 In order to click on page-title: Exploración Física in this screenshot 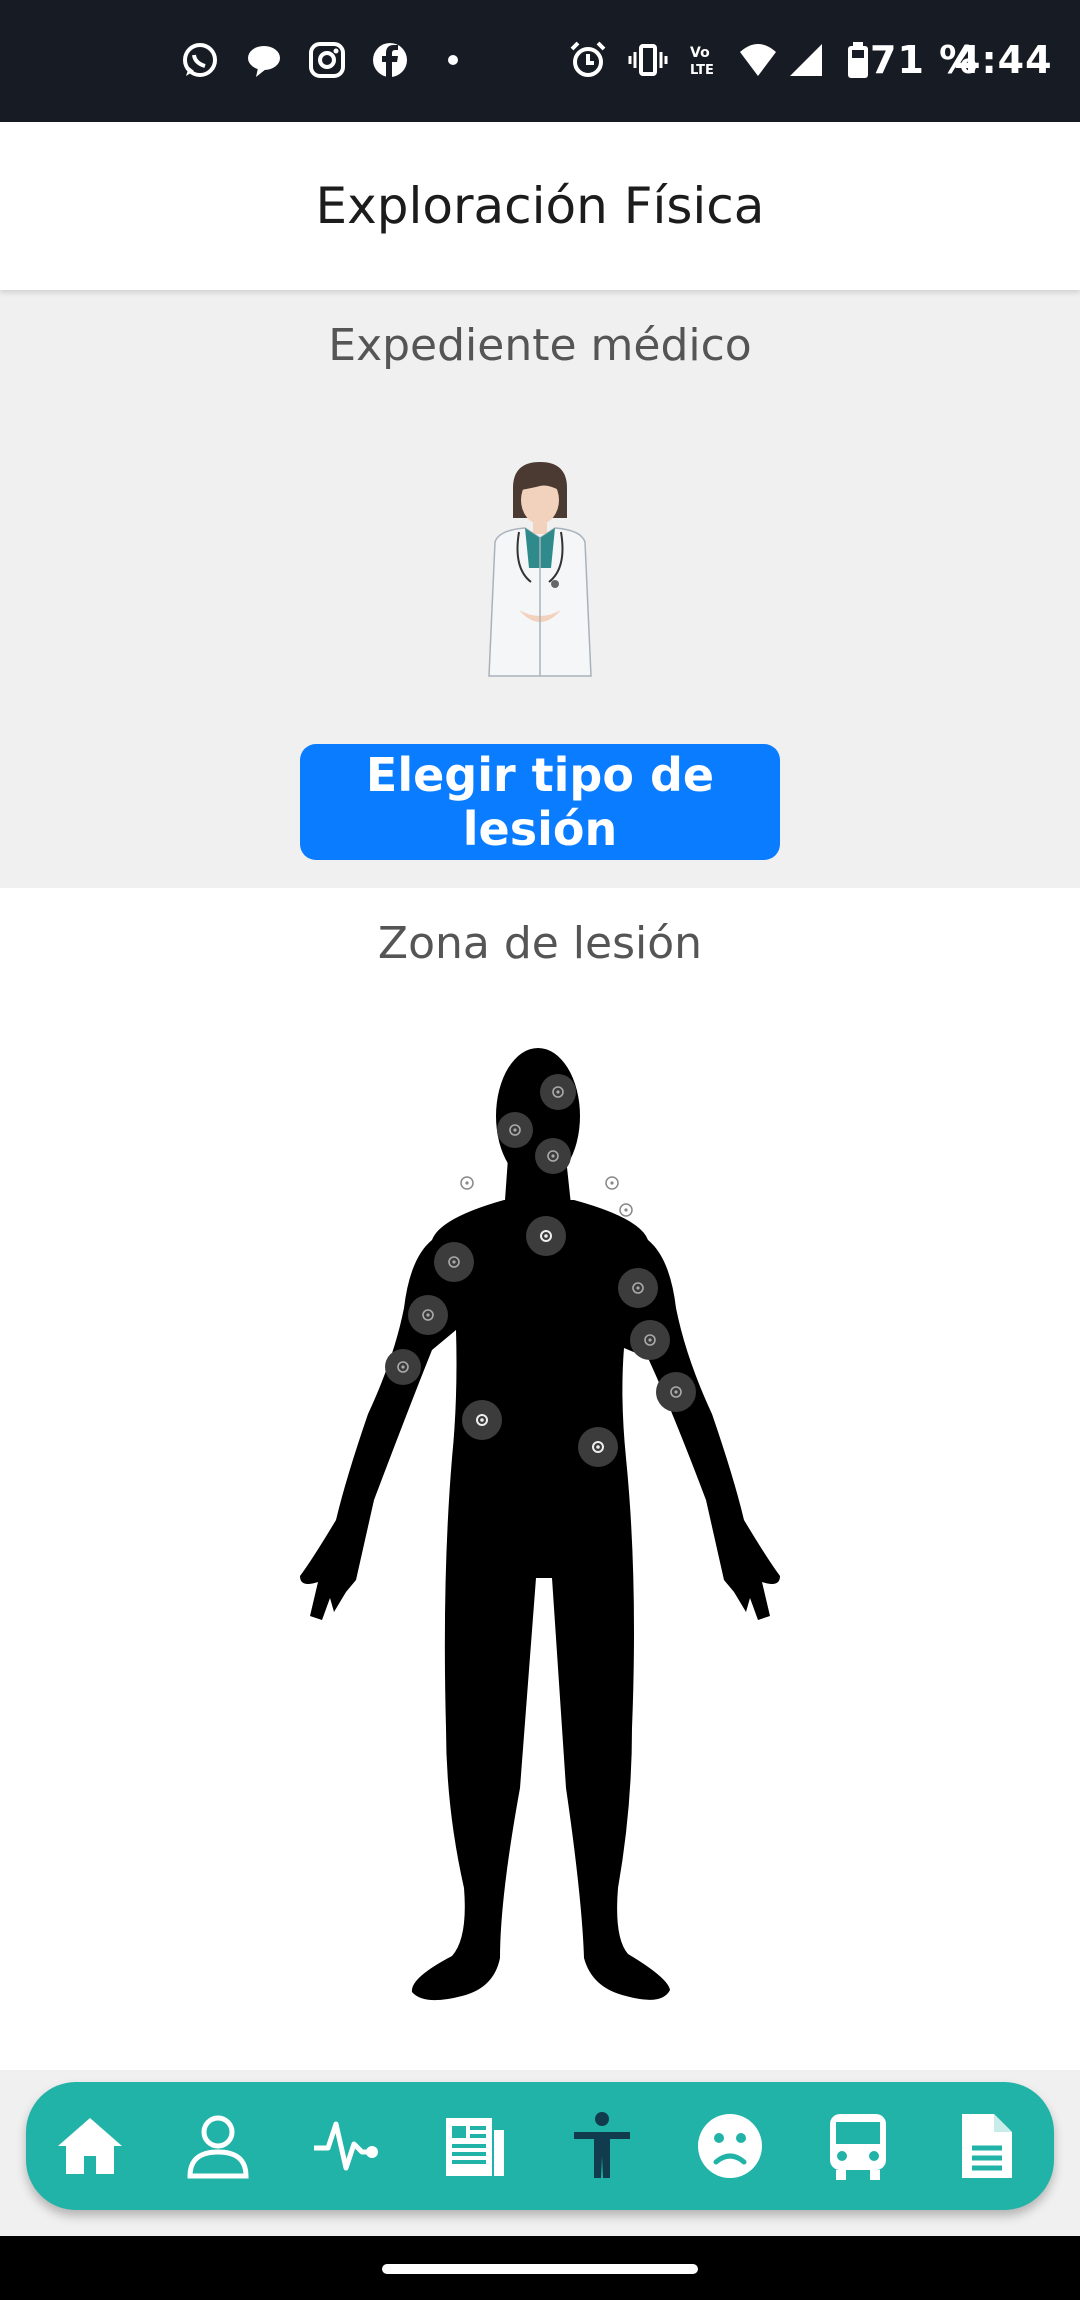, I will do `click(540, 206)`.